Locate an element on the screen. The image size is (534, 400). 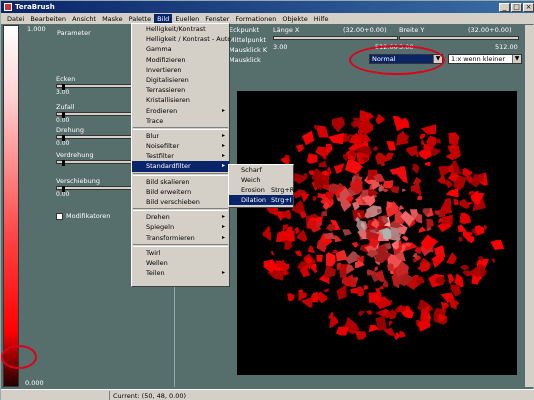
size-mode-select: 1:x wenn kleiner ▼ is located at coordinates (485, 59).